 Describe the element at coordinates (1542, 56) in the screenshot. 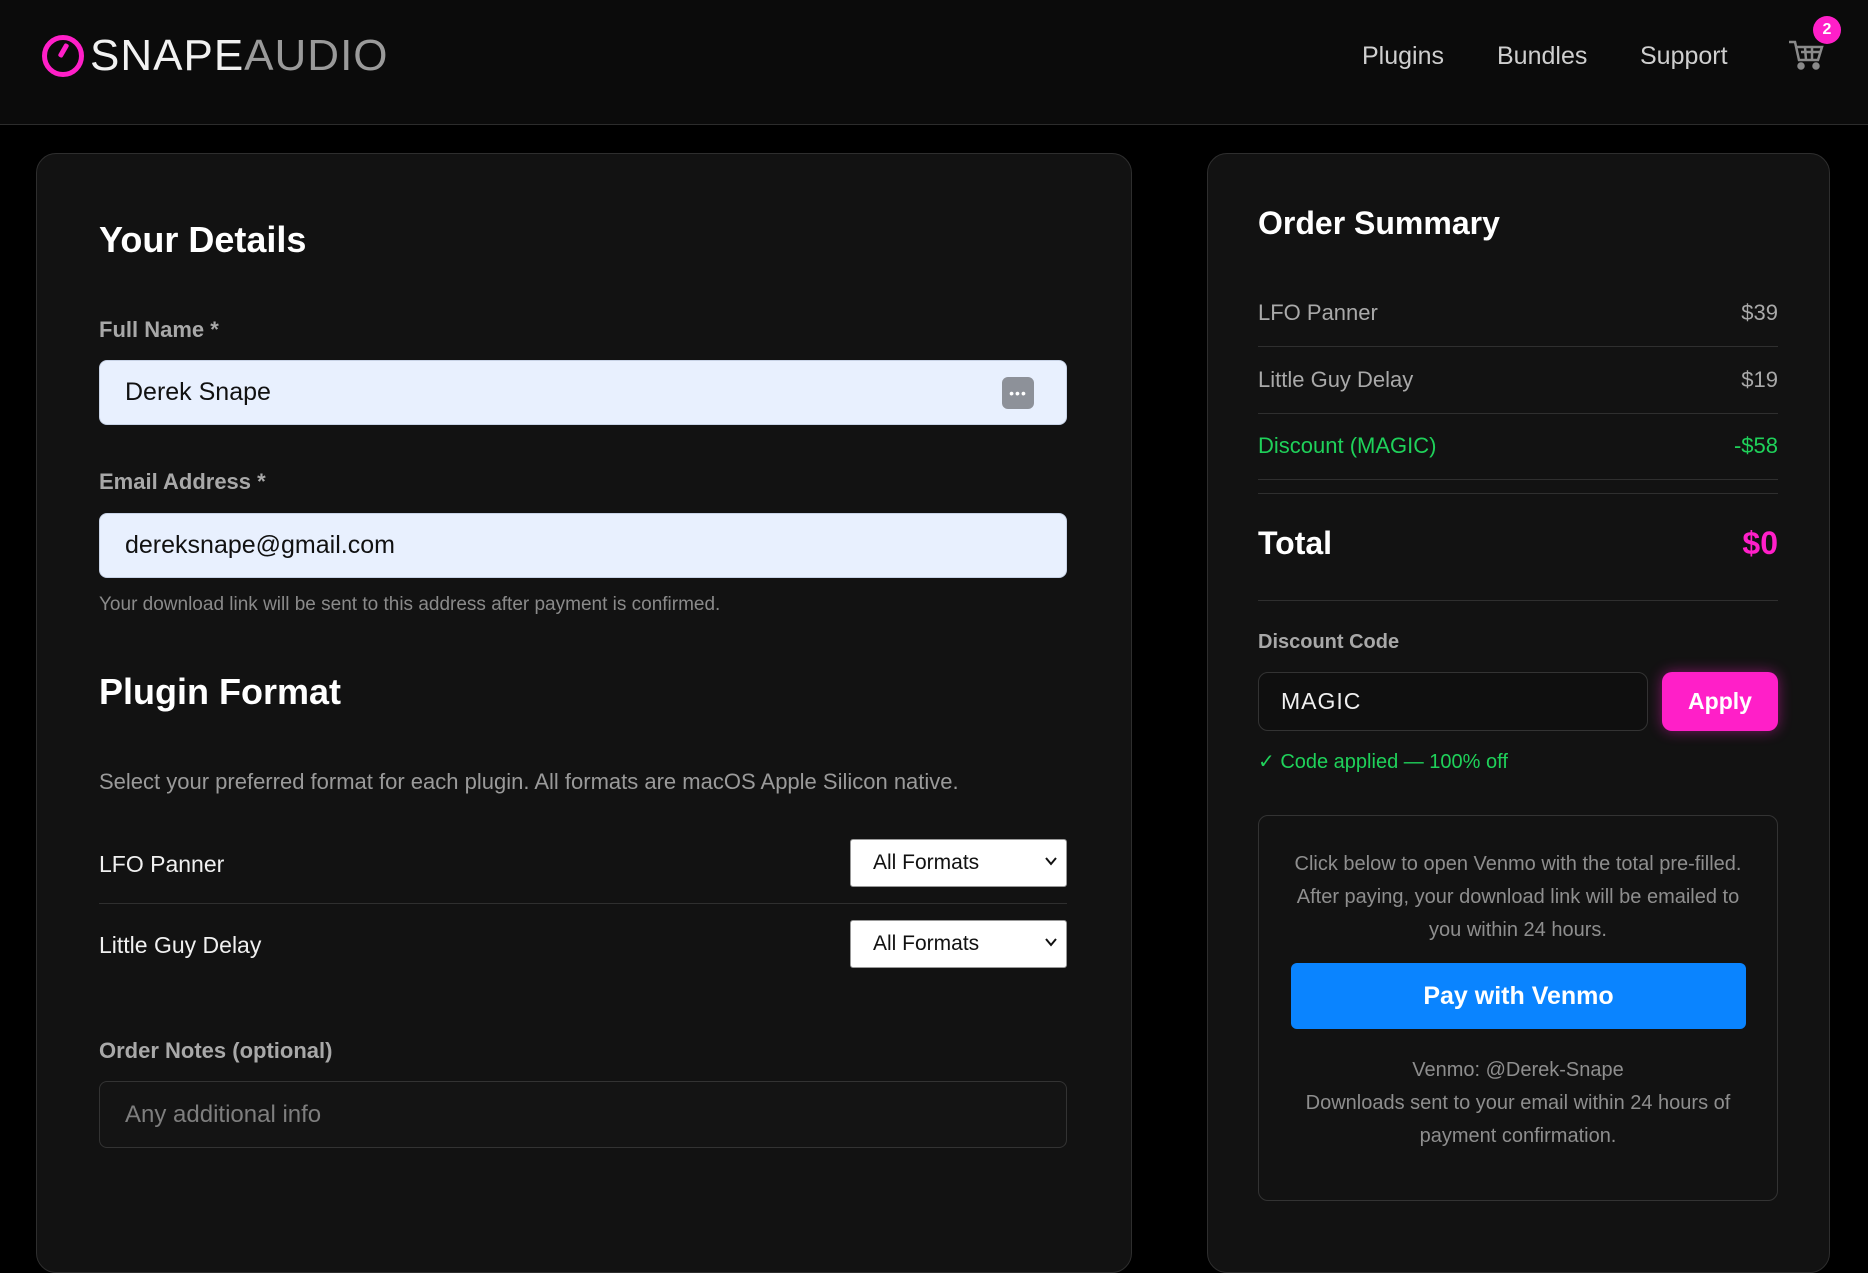

I see `nav-bundles: Bundles` at that location.